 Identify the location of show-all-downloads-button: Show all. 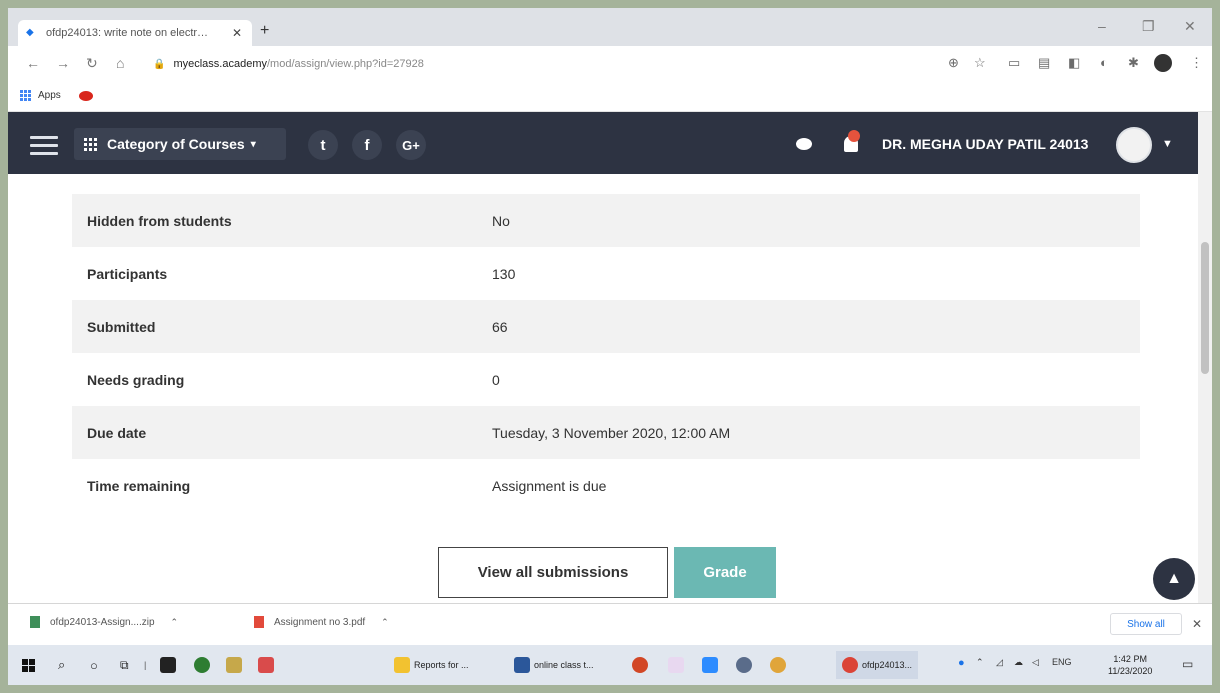
(1146, 624).